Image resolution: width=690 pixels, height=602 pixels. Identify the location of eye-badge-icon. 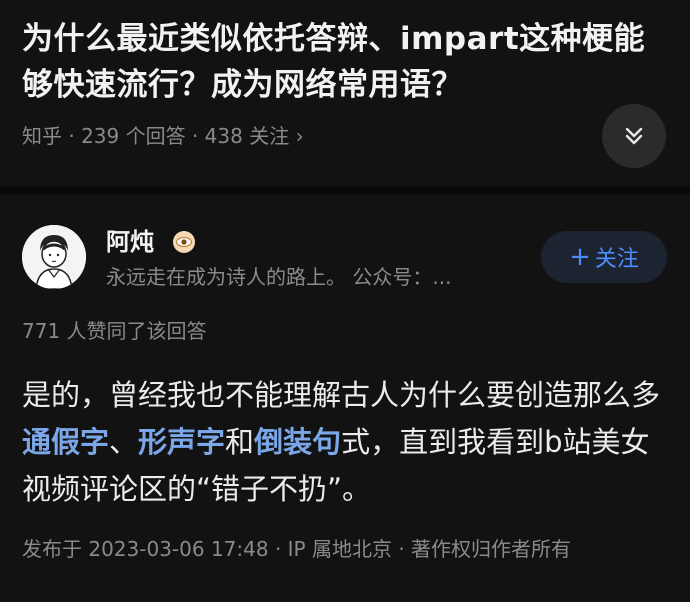
(184, 242).